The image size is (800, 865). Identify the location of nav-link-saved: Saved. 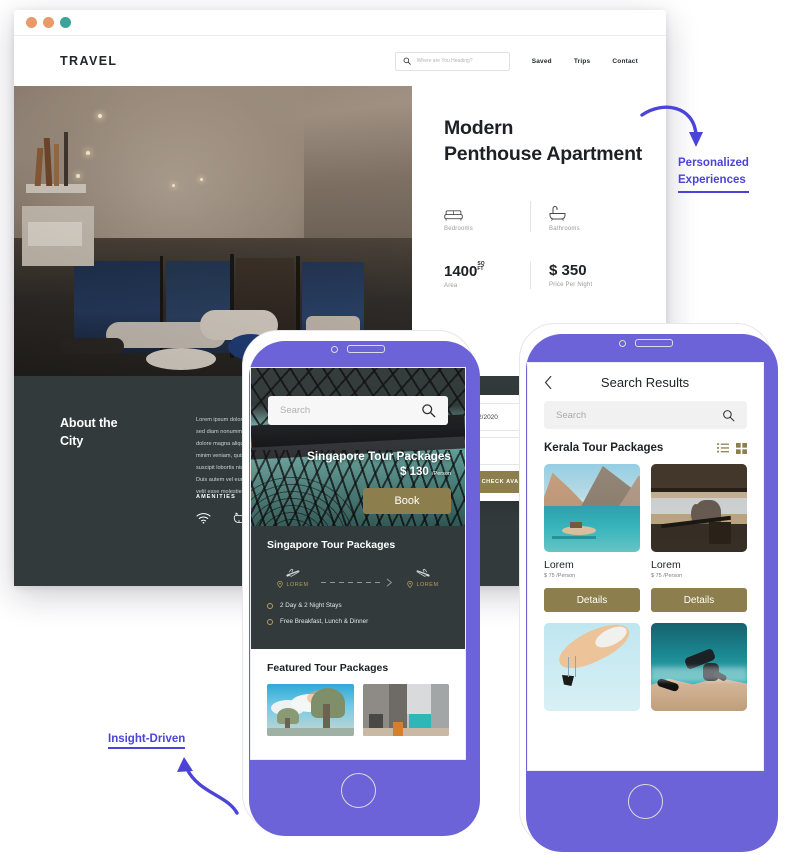
(542, 61).